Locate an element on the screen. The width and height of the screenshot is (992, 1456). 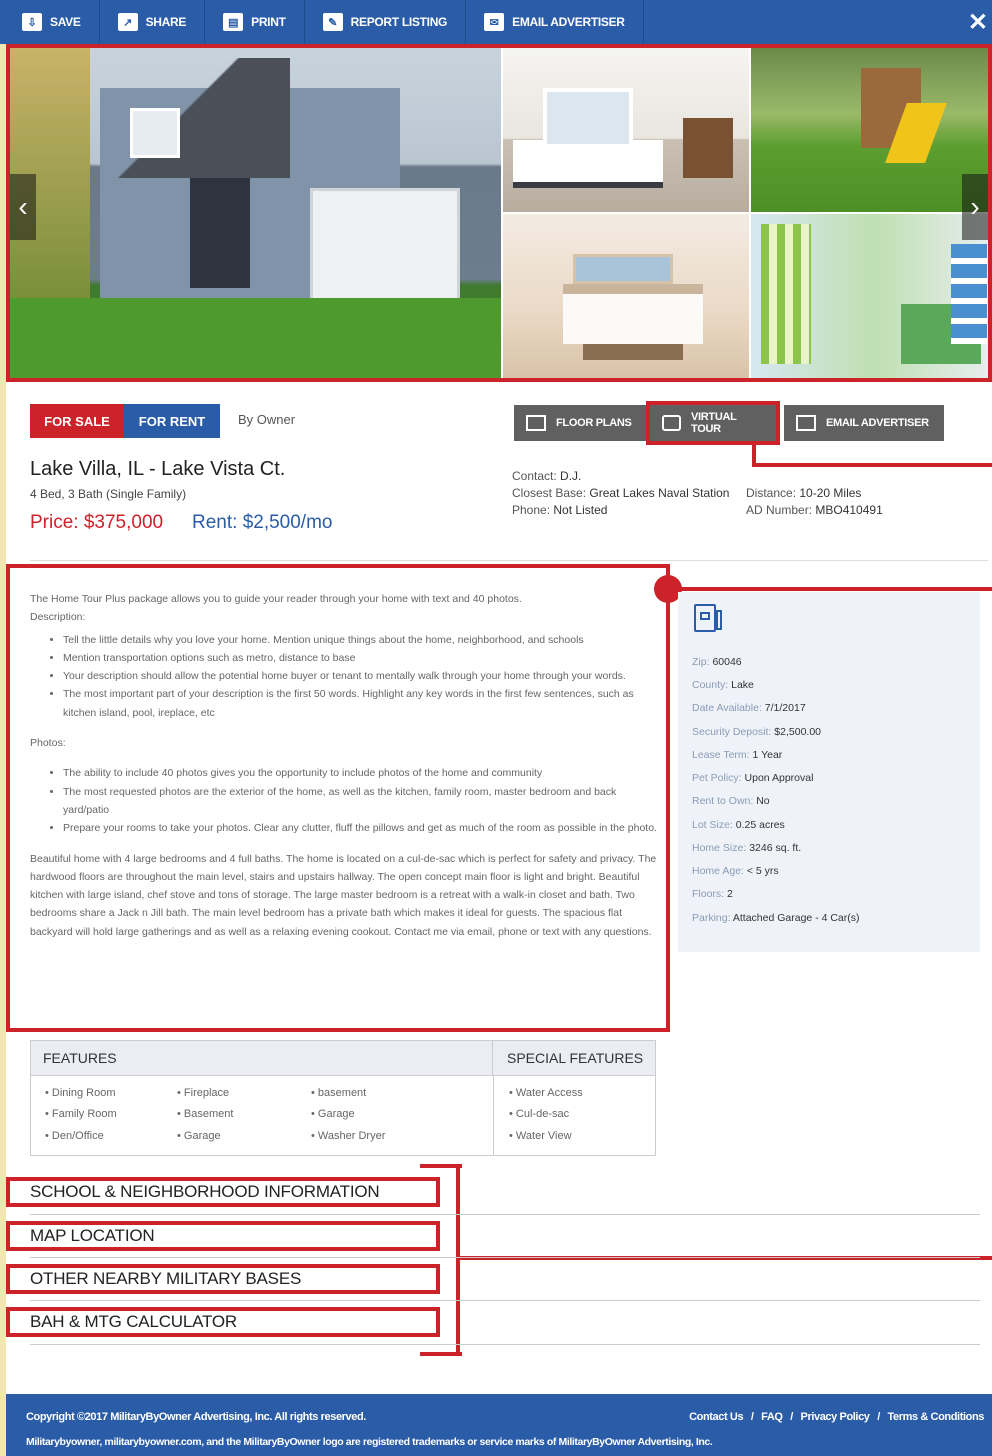
description-label: Description: is located at coordinates (58, 617).